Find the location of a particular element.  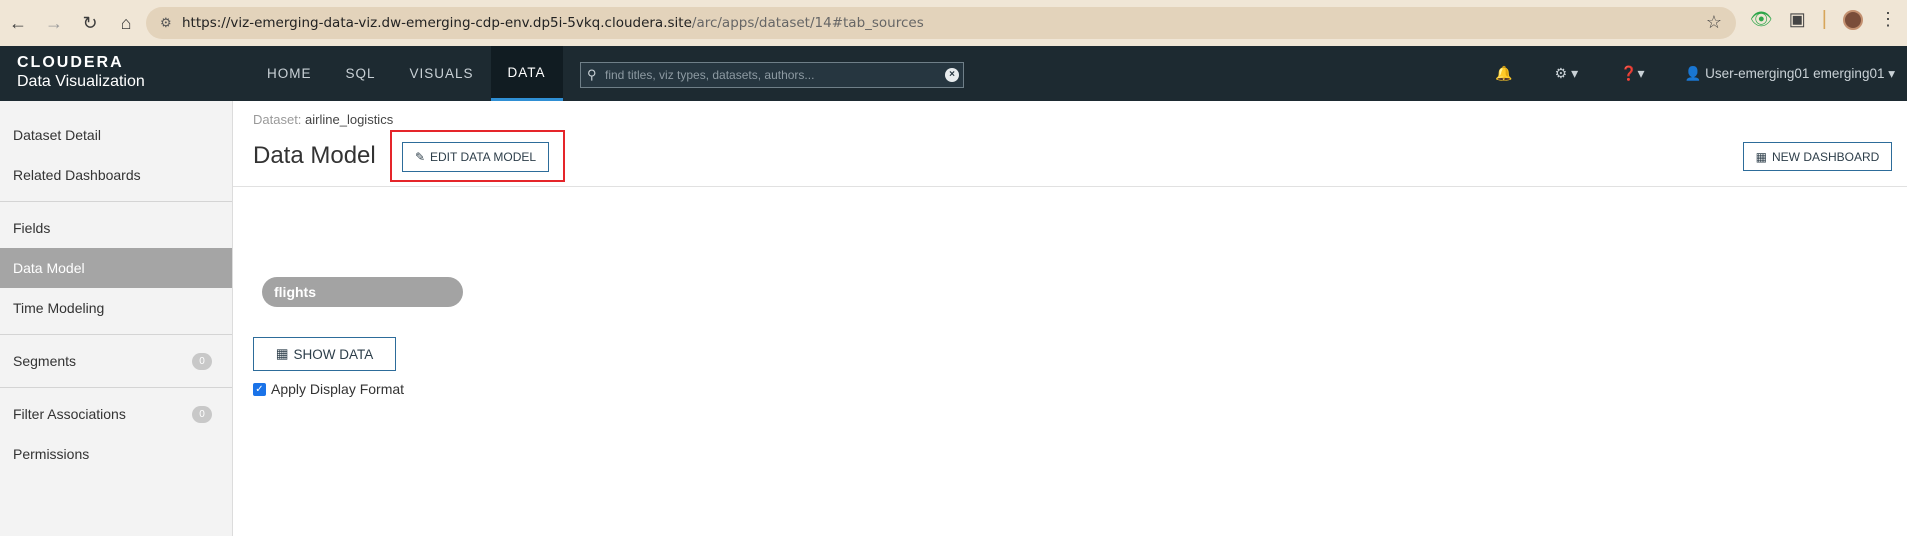

clear-search-icon: × is located at coordinates (952, 75).